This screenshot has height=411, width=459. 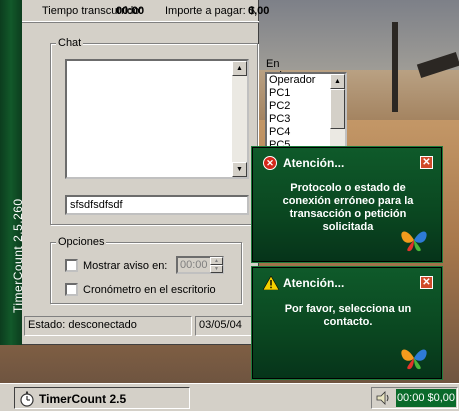 I want to click on stopwatch-icon, so click(x=27, y=399).